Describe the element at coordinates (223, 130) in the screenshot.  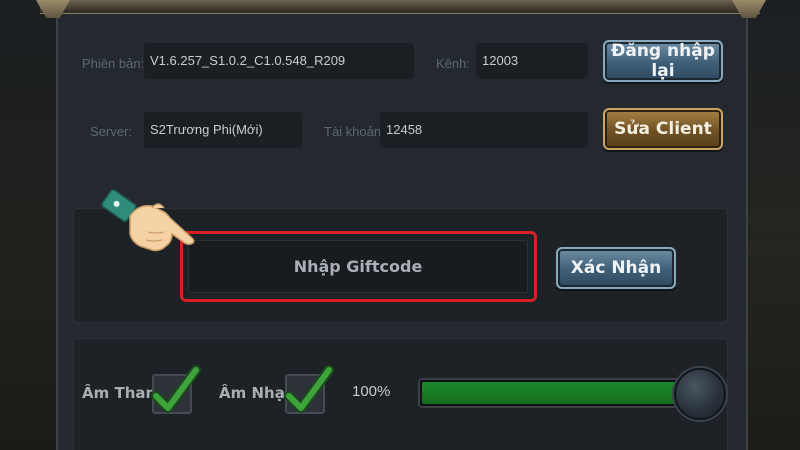
I see `server-field: S2Trương Phi(Mới)` at that location.